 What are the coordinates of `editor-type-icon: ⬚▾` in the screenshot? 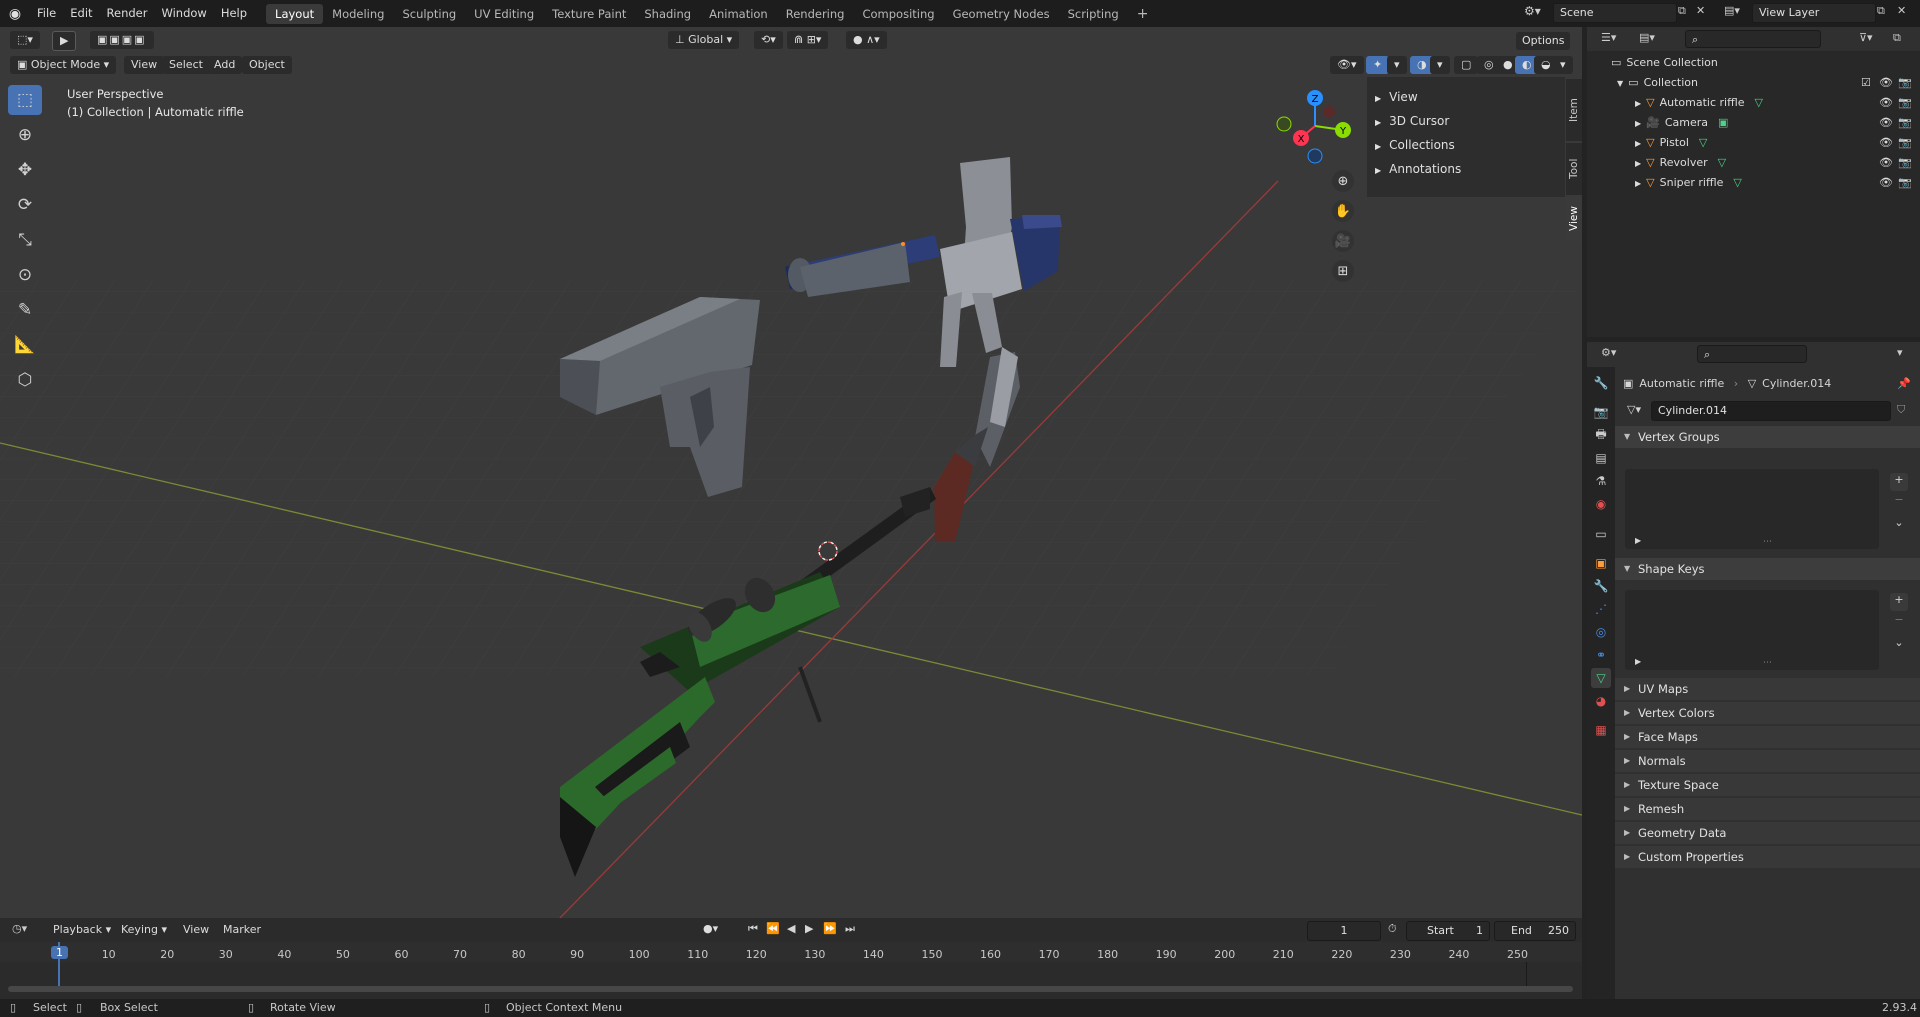 It's located at (25, 40).